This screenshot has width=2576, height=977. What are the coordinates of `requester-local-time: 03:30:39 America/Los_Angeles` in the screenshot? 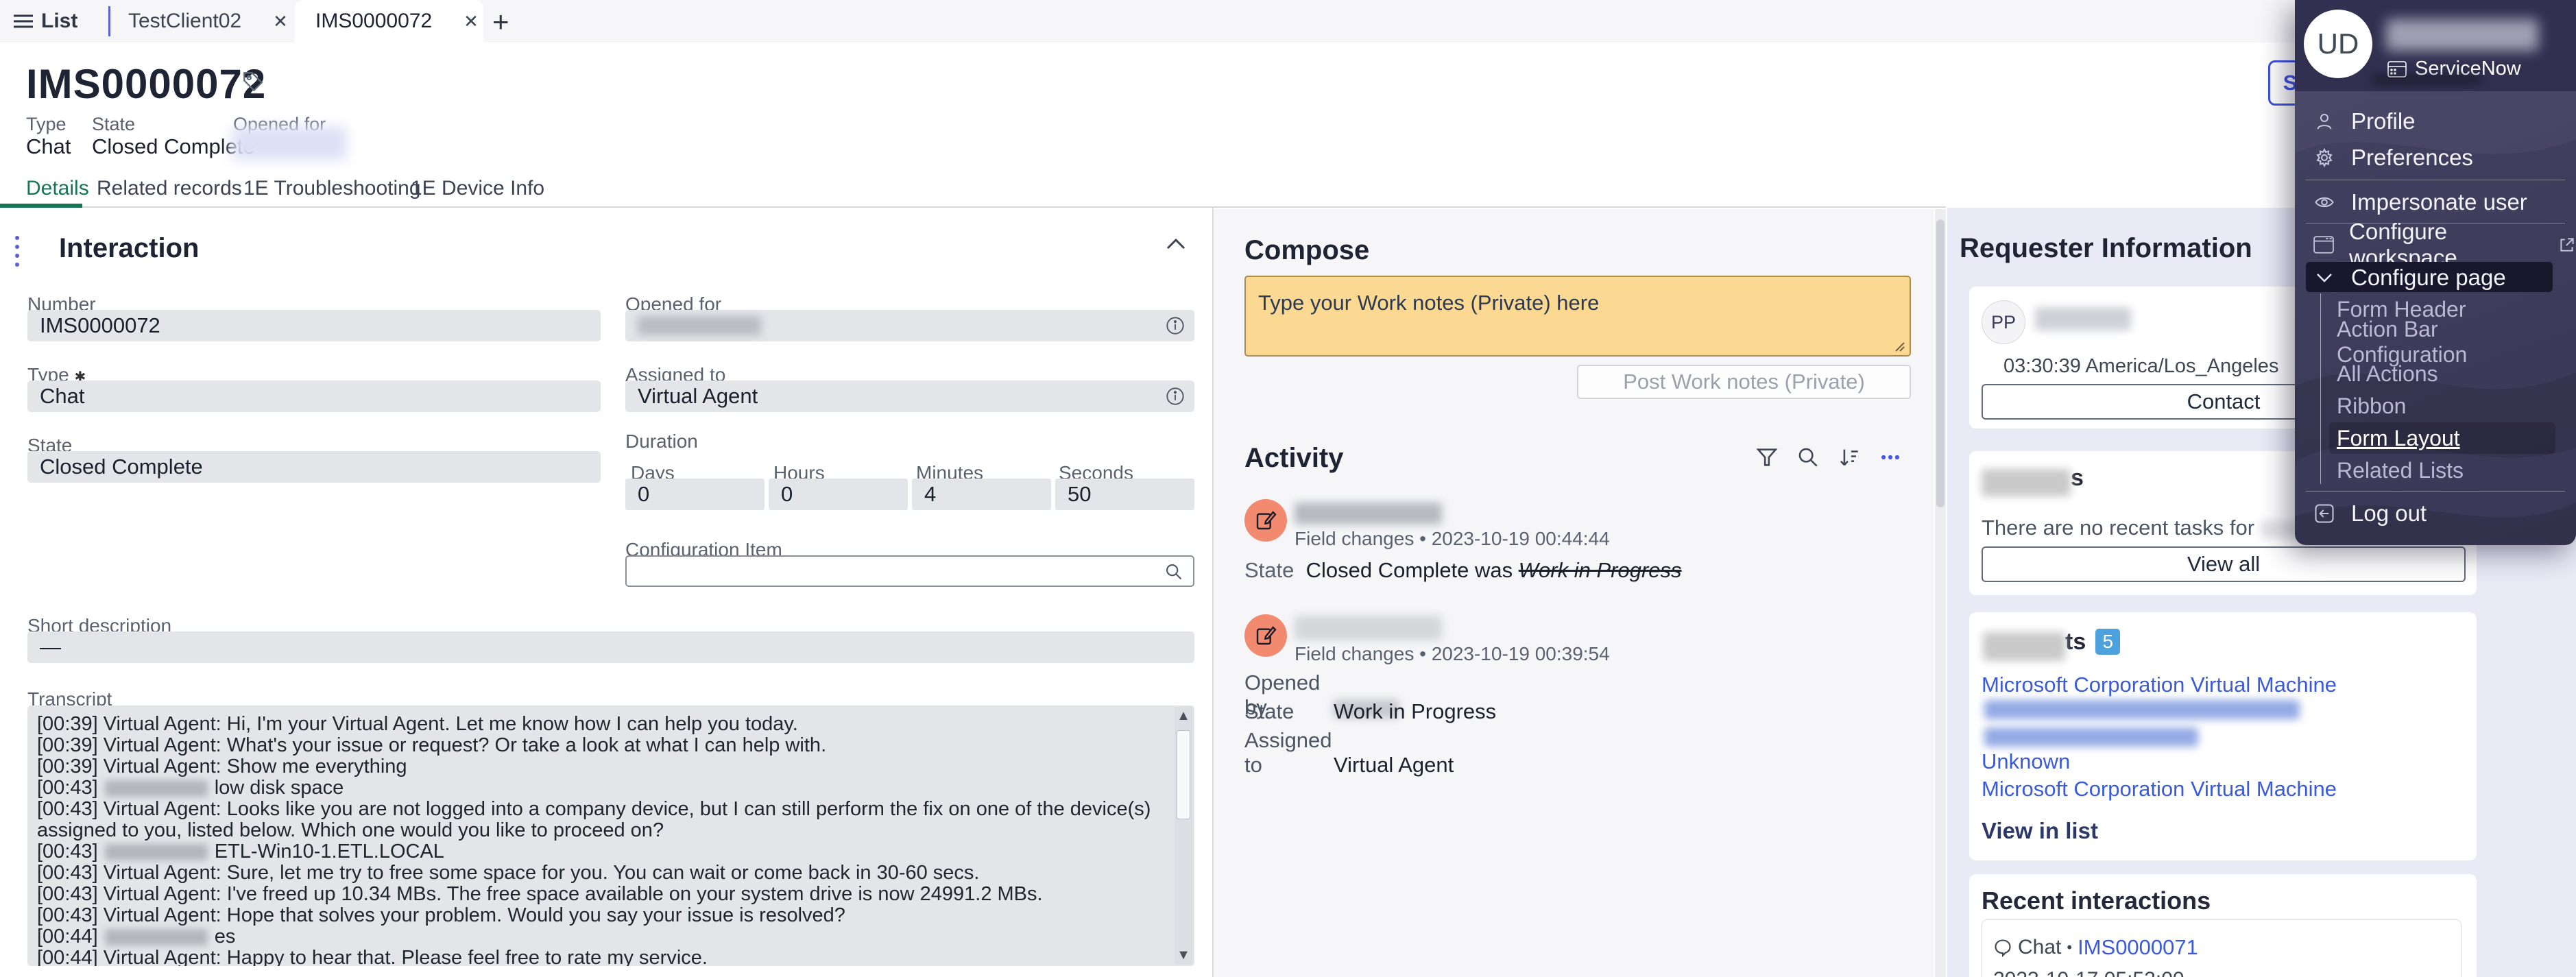 It's located at (2141, 366).